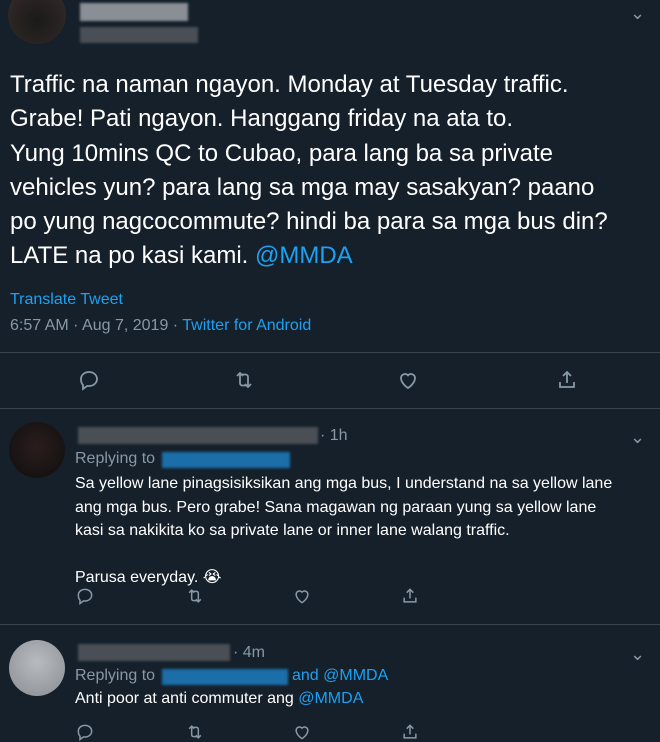 The width and height of the screenshot is (660, 742). Describe the element at coordinates (37, 22) in the screenshot. I see `author-avatar` at that location.